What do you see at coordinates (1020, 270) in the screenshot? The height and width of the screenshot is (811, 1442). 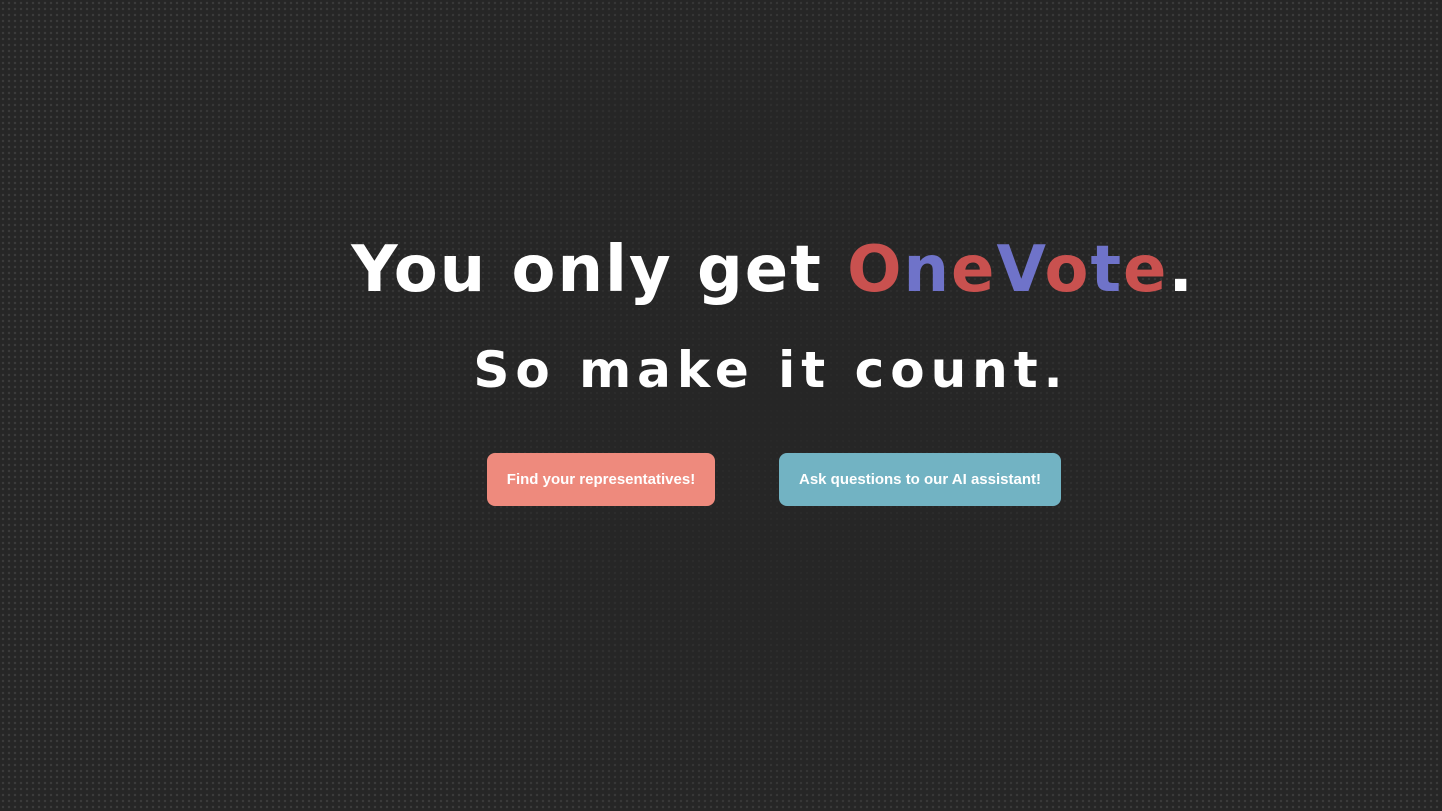 I see `brand-letter: V` at bounding box center [1020, 270].